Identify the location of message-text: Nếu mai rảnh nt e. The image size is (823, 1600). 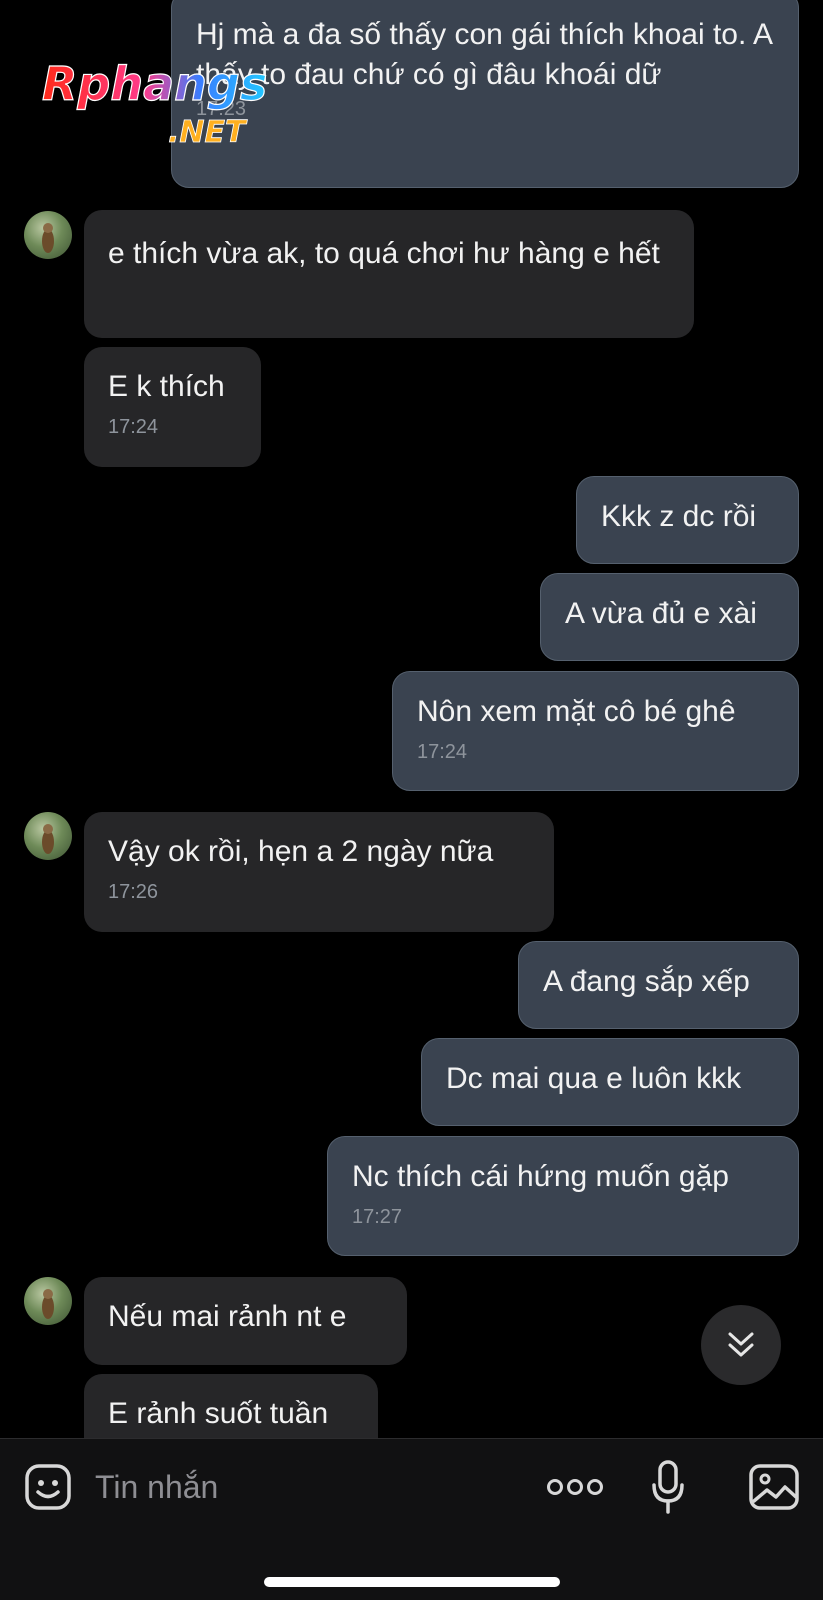
(227, 1316).